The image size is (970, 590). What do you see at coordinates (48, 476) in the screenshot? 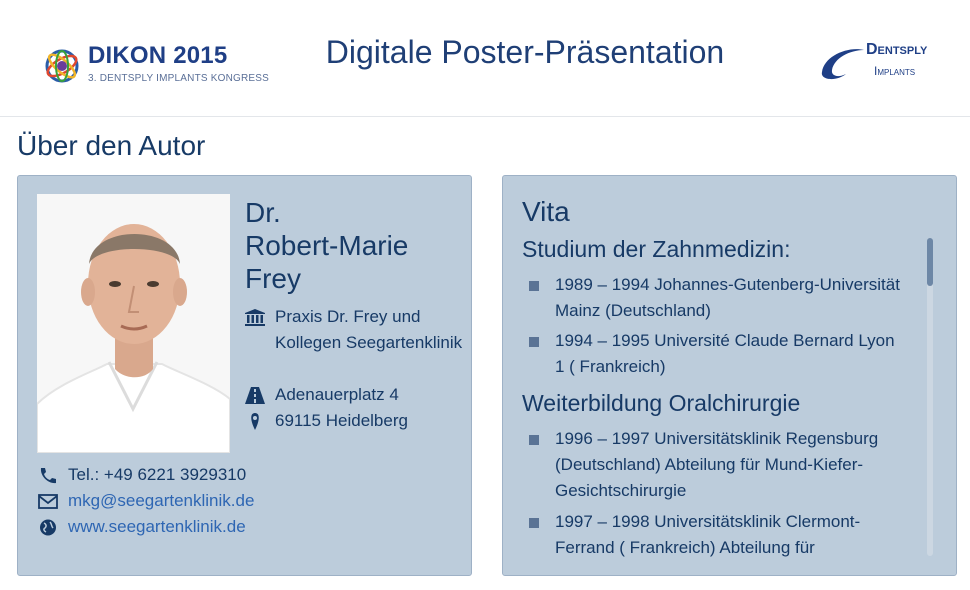
I see `phone-icon` at bounding box center [48, 476].